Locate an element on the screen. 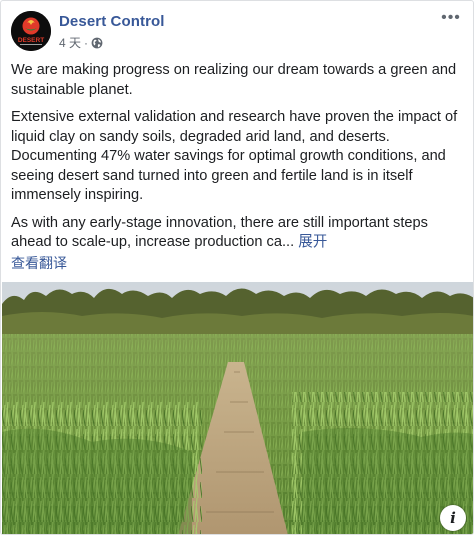 The width and height of the screenshot is (474, 535). see-translation-link: 查看翻译 is located at coordinates (238, 264).